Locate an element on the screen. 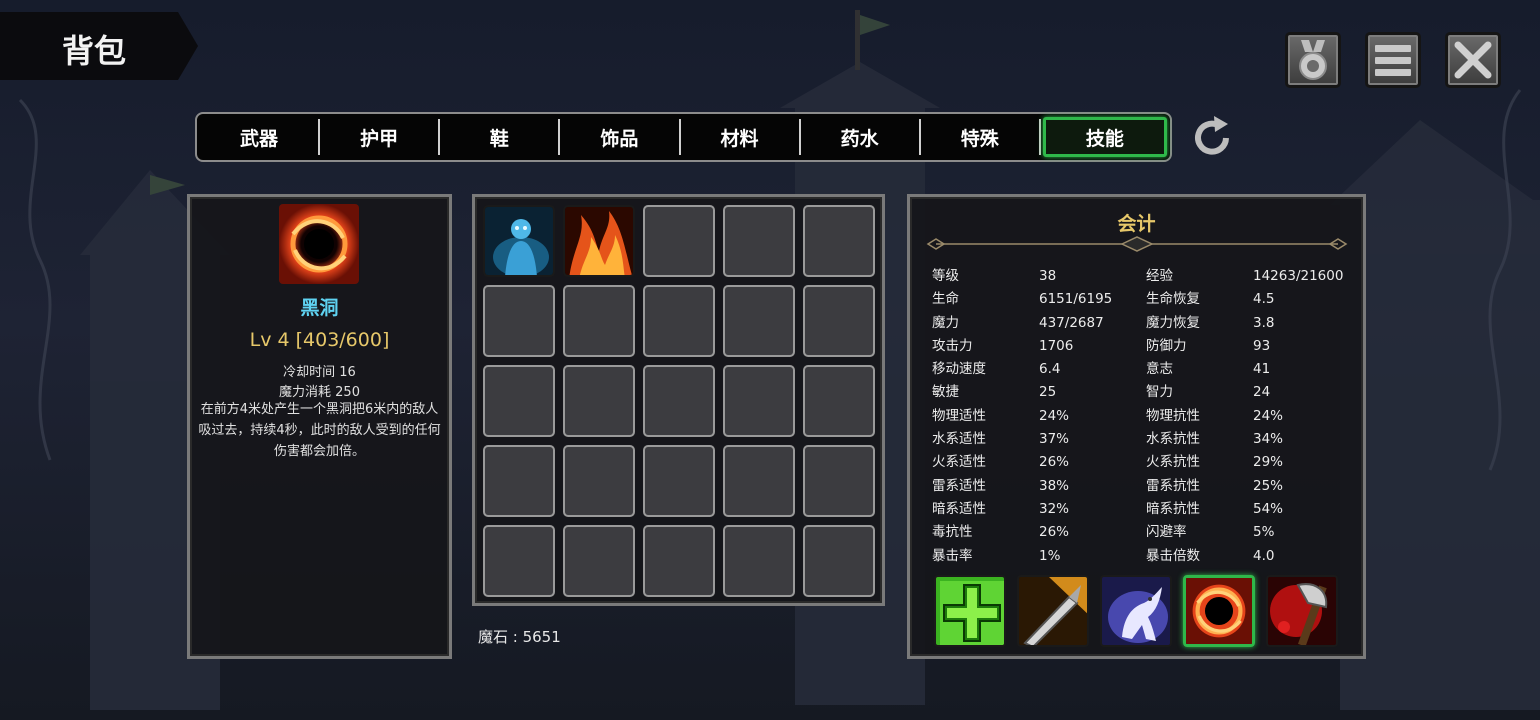  stat-row: 水系适性 37% 水系抗性 34% is located at coordinates (1108, 439).